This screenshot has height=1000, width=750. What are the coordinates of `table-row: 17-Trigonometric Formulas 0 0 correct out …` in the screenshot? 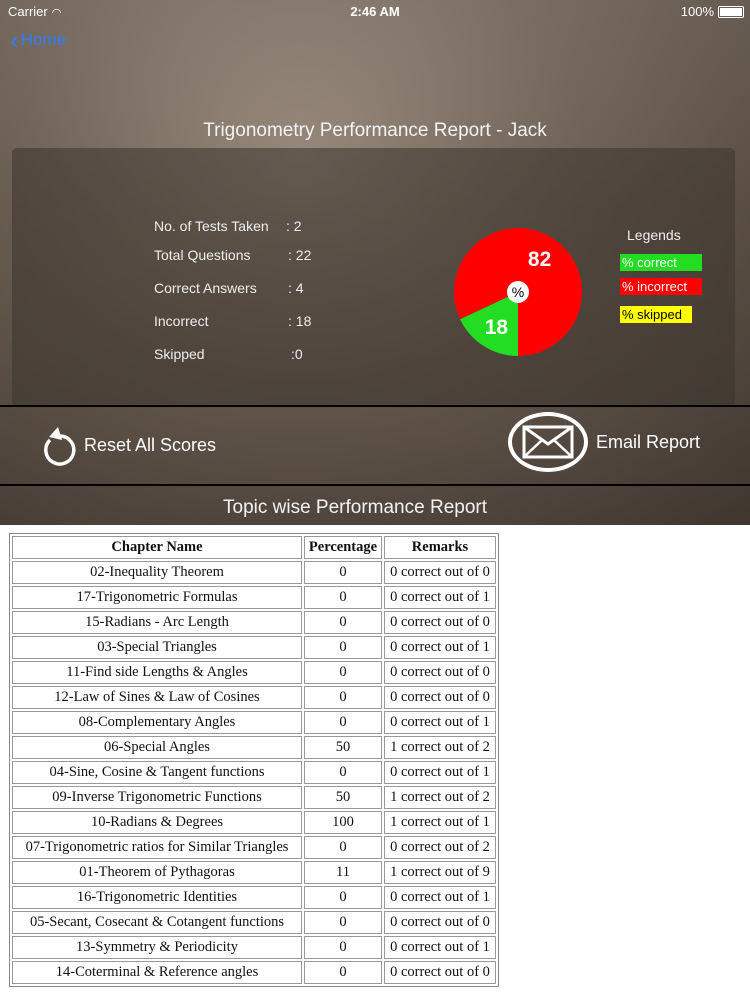 It's located at (254, 597).